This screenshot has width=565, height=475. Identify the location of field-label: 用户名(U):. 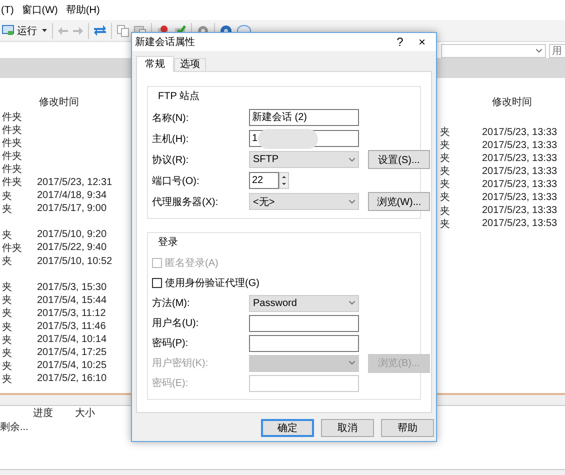
(176, 323).